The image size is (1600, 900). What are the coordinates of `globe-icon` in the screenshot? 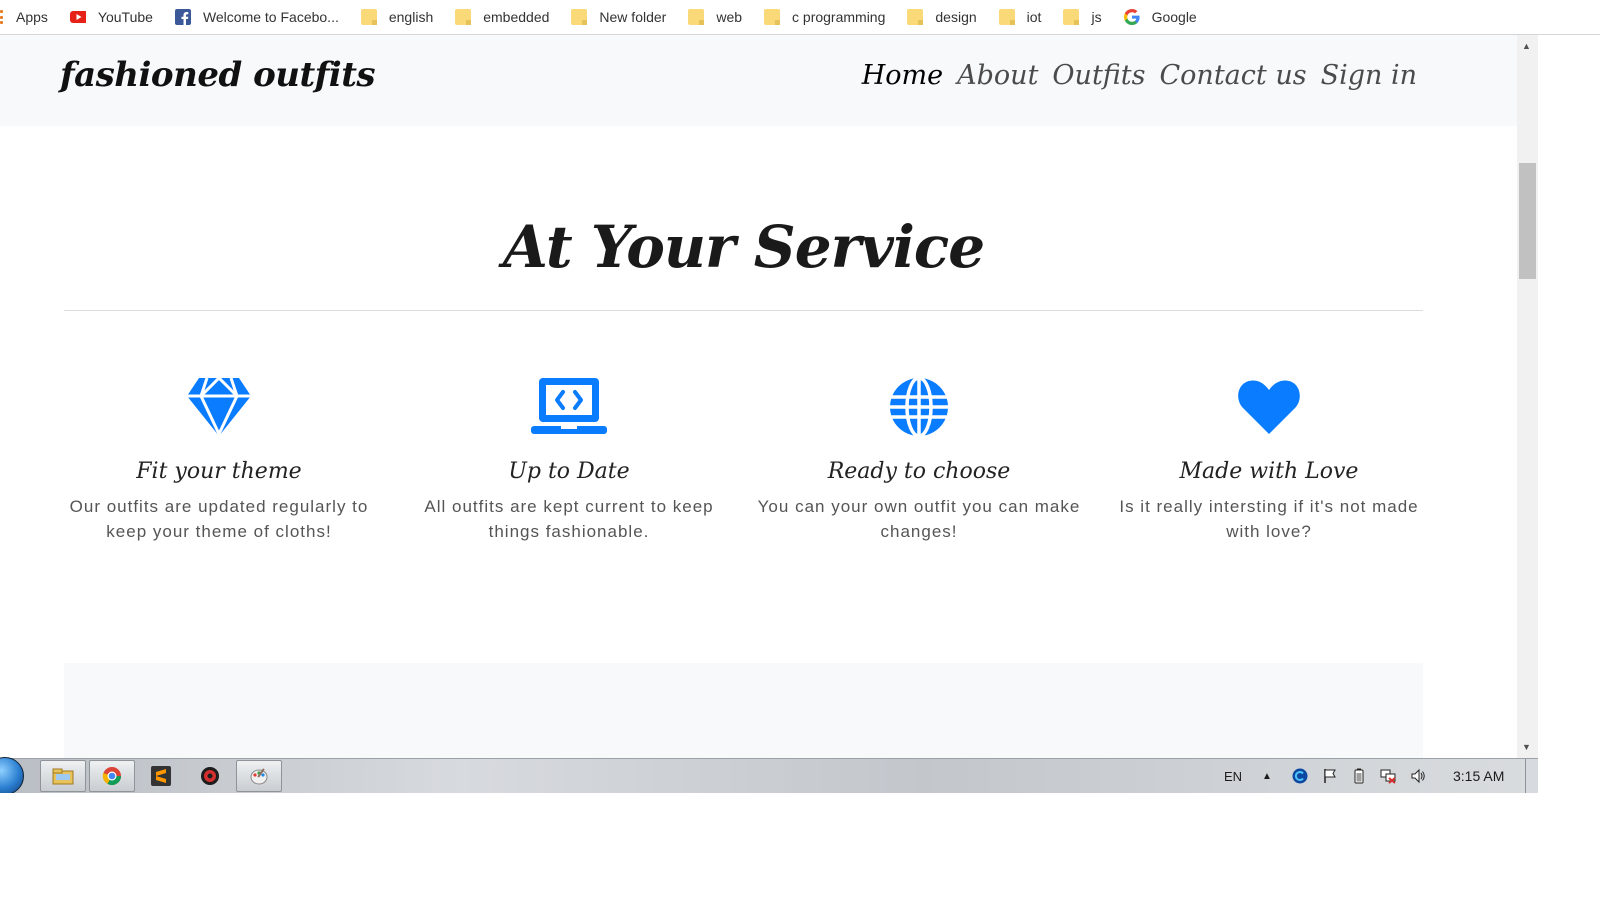 It's located at (919, 407).